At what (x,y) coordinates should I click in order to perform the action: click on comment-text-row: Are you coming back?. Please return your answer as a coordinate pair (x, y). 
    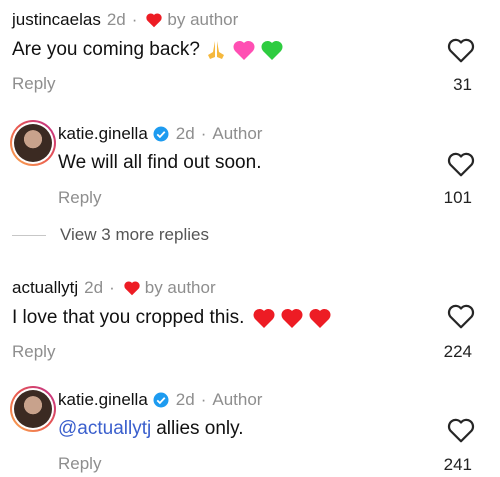
    Looking at the image, I should click on (256, 50).